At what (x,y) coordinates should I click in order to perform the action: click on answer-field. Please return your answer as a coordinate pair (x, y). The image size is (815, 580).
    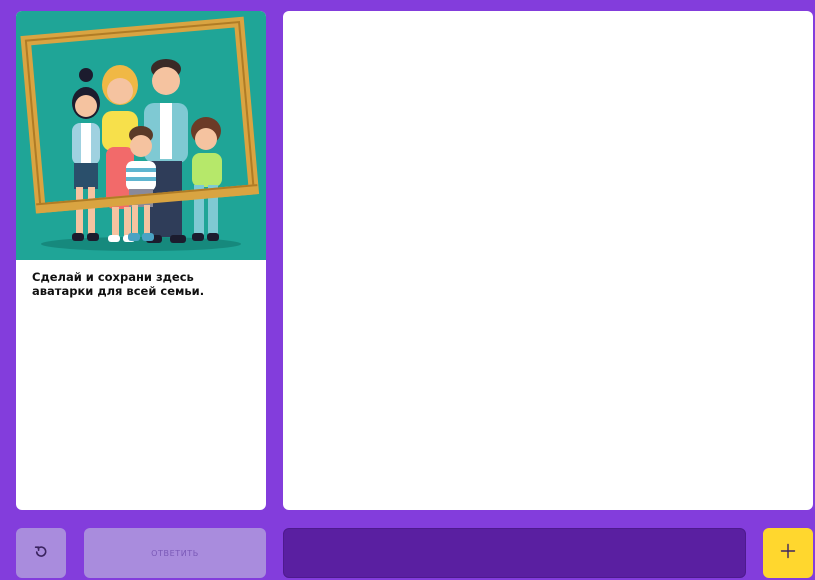
    Looking at the image, I should click on (514, 553).